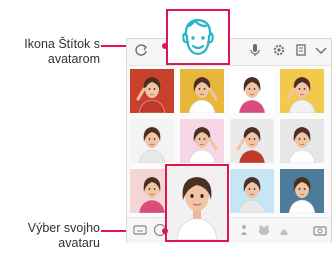 The height and width of the screenshot is (253, 334). What do you see at coordinates (140, 230) in the screenshot?
I see `keyboard-icon` at bounding box center [140, 230].